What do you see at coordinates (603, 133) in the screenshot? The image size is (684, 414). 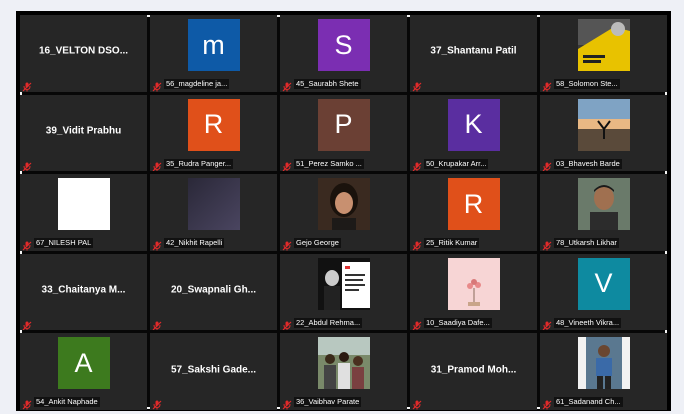 I see `participant-tile: 03_Bhavesh Barde` at bounding box center [603, 133].